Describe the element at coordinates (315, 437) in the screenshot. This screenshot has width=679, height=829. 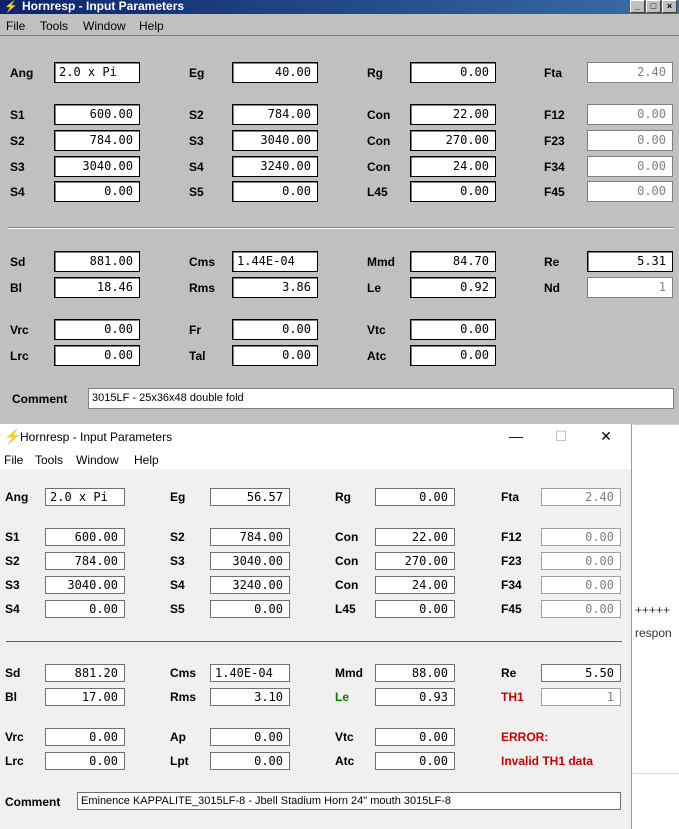
I see `title-bar: ⚡ Hornresp - Input Parameters — ☐ ✕` at that location.